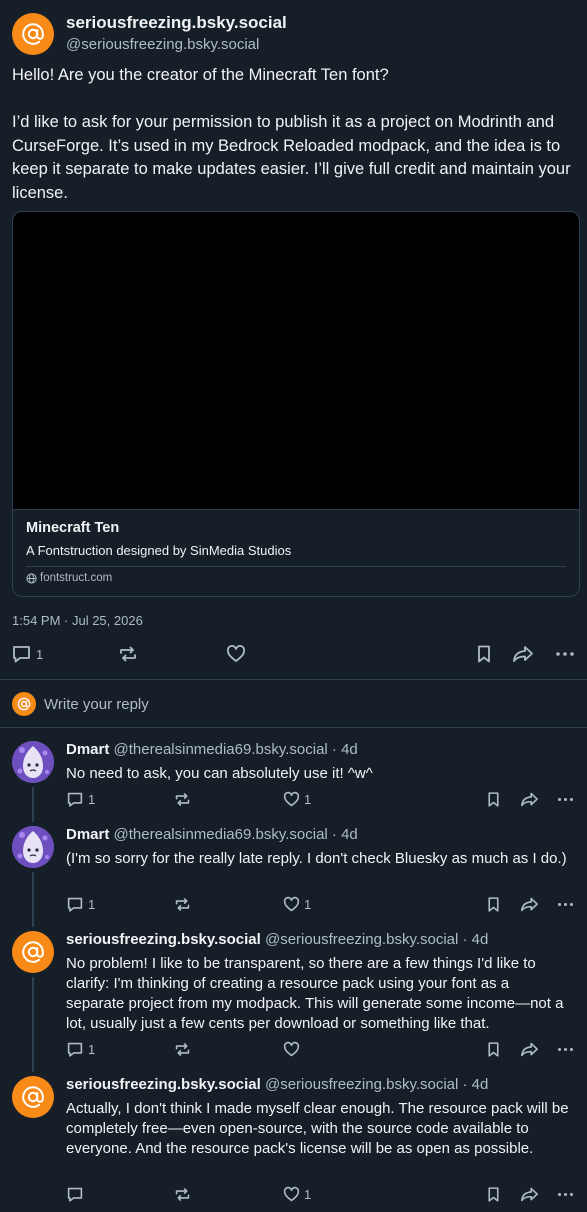 This screenshot has width=587, height=1212. What do you see at coordinates (176, 45) in the screenshot?
I see `author-handle: @seriousfreezing.bsky.social` at bounding box center [176, 45].